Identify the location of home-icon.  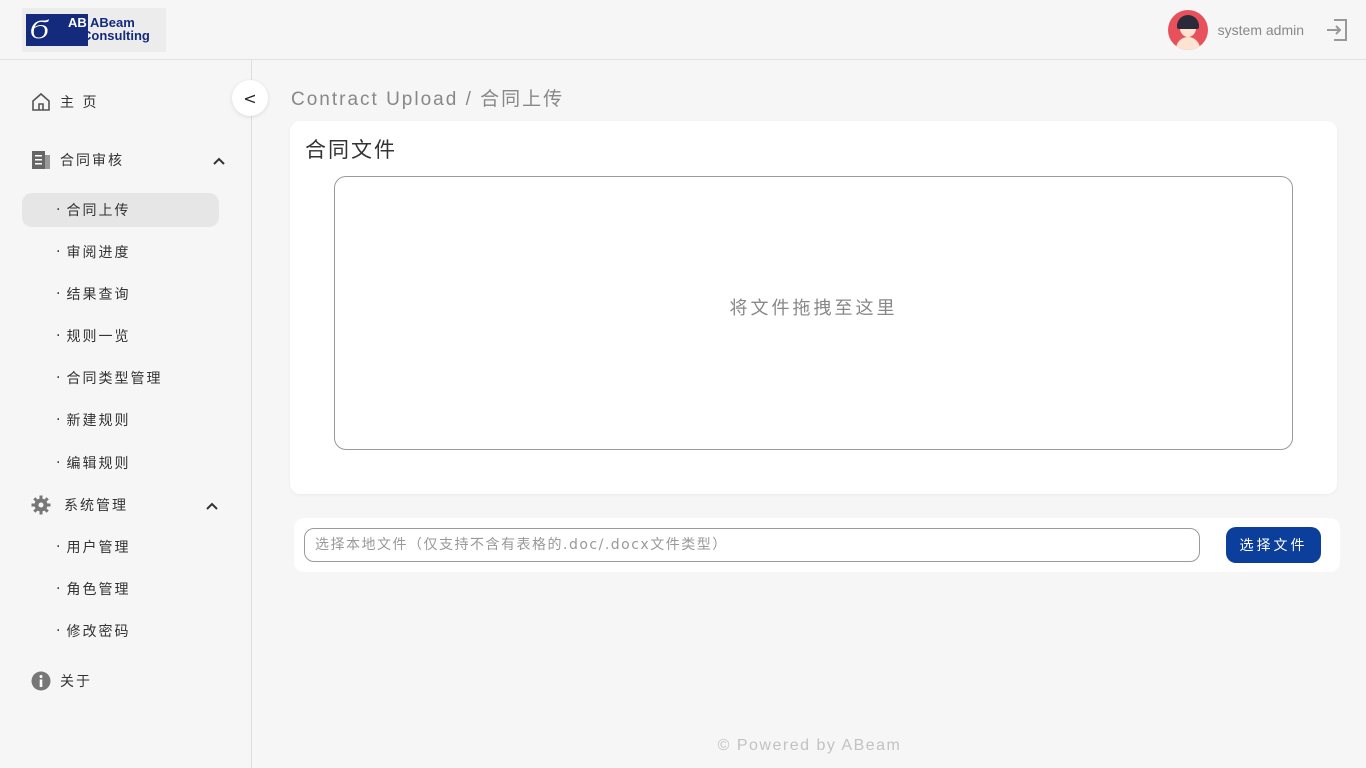
(41, 101).